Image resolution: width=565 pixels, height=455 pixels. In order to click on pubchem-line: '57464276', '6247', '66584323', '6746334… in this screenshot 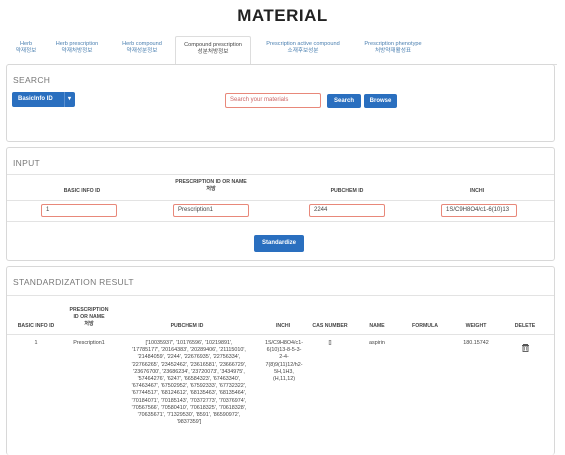, I will do `click(189, 379)`.